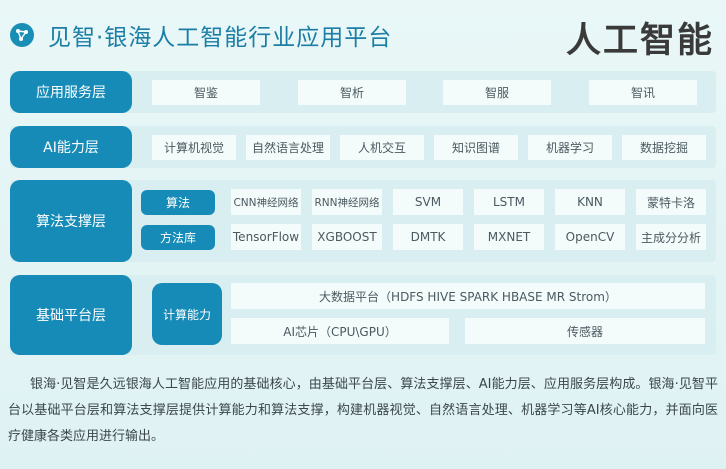 Image resolution: width=726 pixels, height=469 pixels. I want to click on base-platform-layer-label: 基础平台层, so click(71, 315).